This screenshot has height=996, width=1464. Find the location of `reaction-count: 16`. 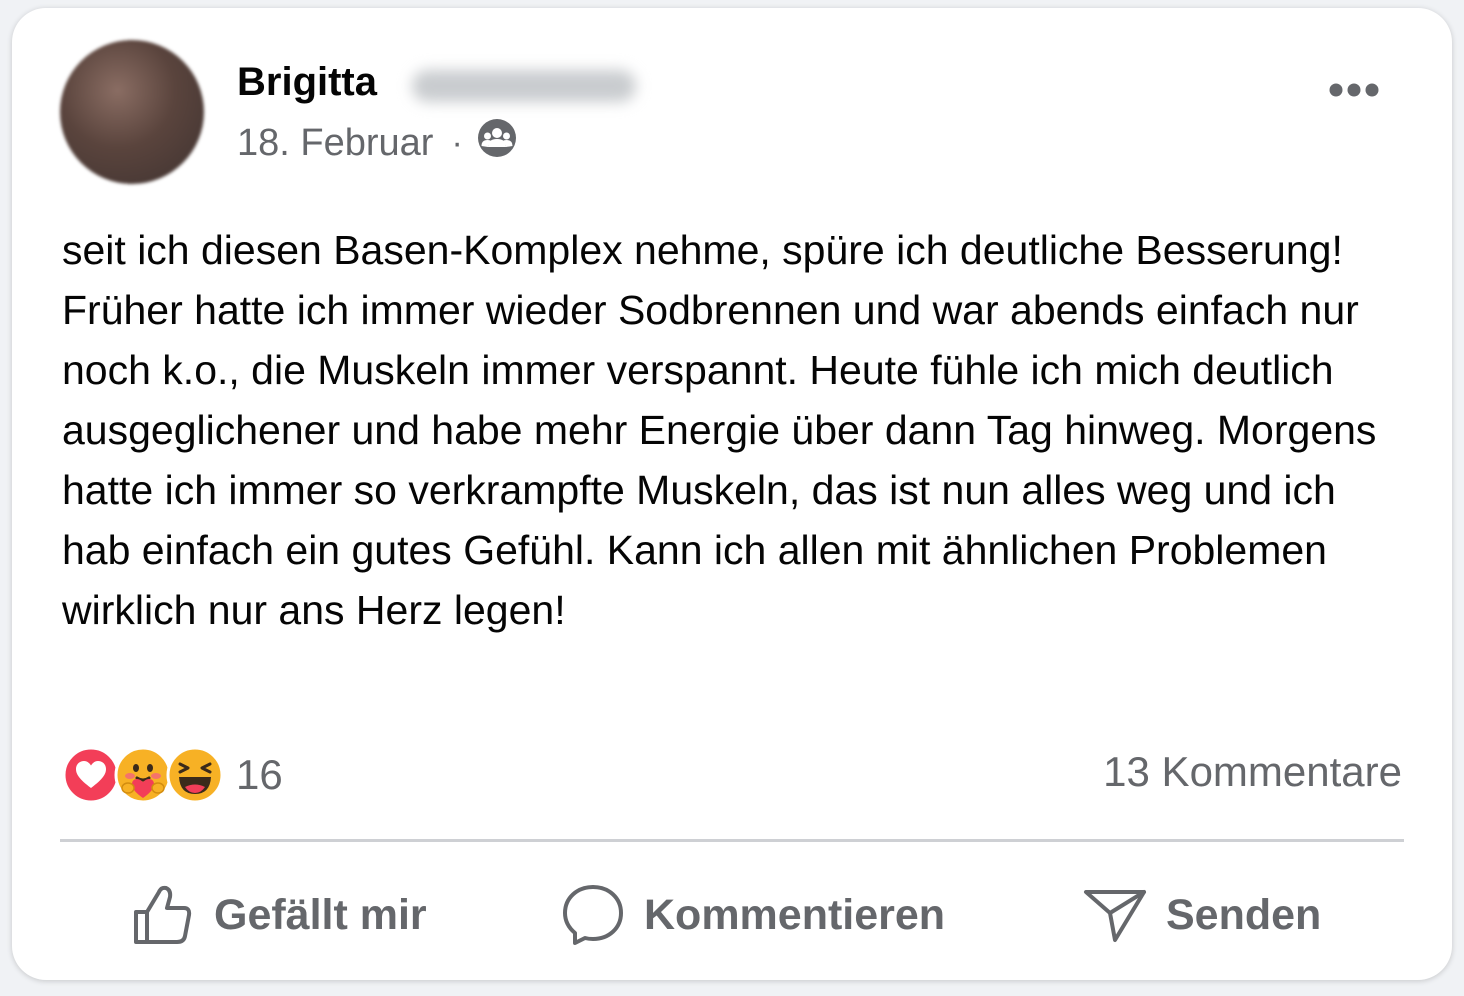

reaction-count: 16 is located at coordinates (259, 774).